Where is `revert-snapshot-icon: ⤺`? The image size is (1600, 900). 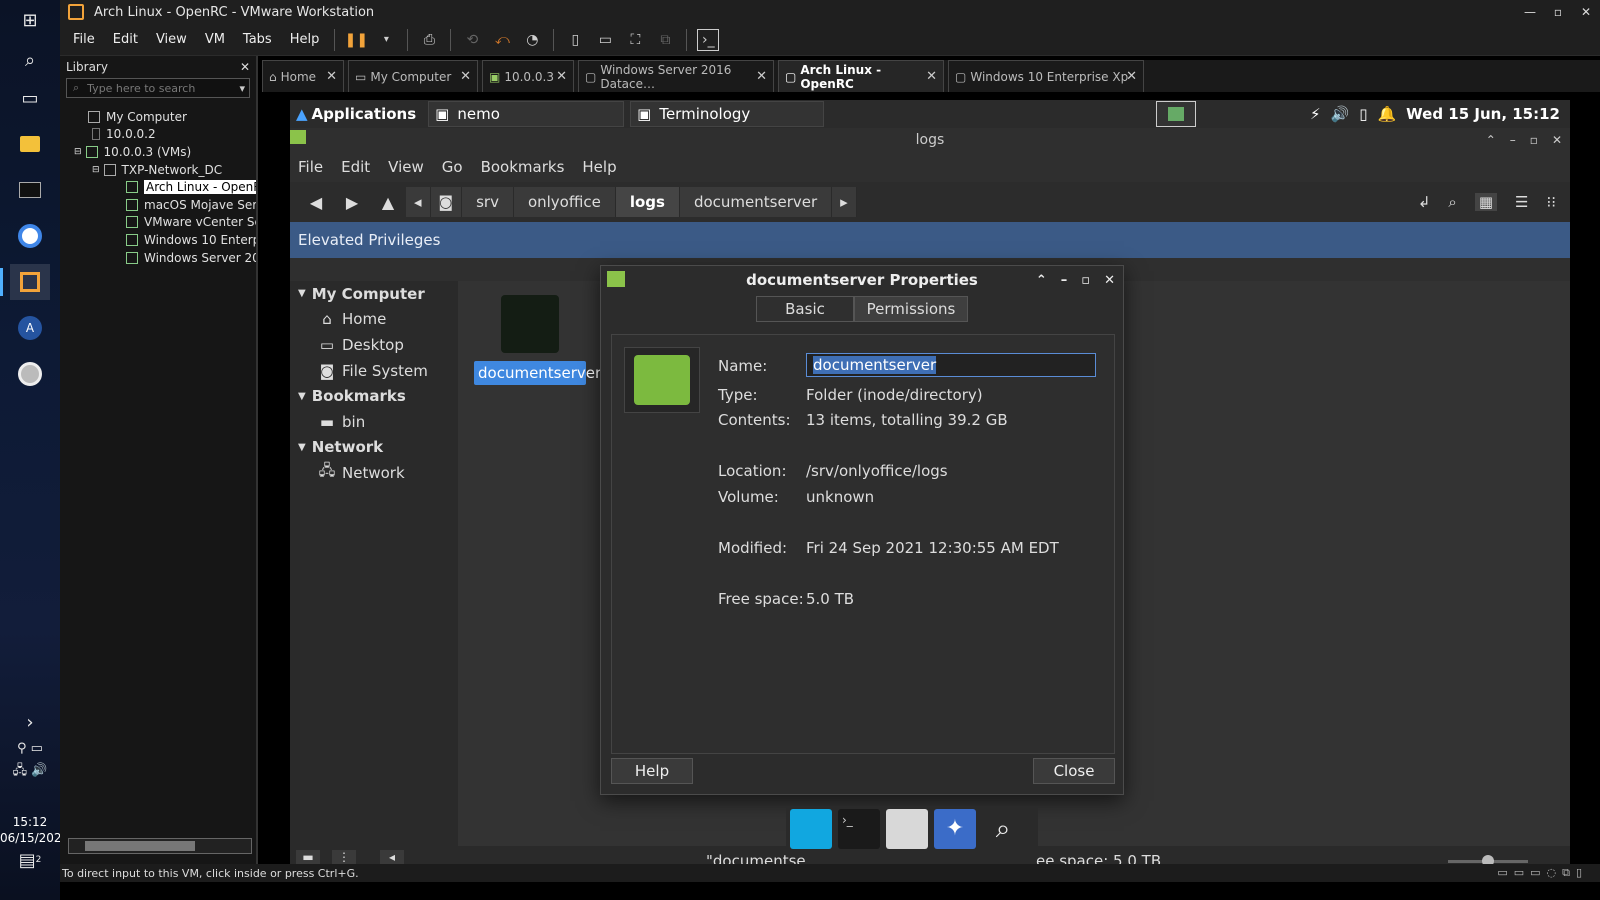
revert-snapshot-icon: ⤺ is located at coordinates (502, 40).